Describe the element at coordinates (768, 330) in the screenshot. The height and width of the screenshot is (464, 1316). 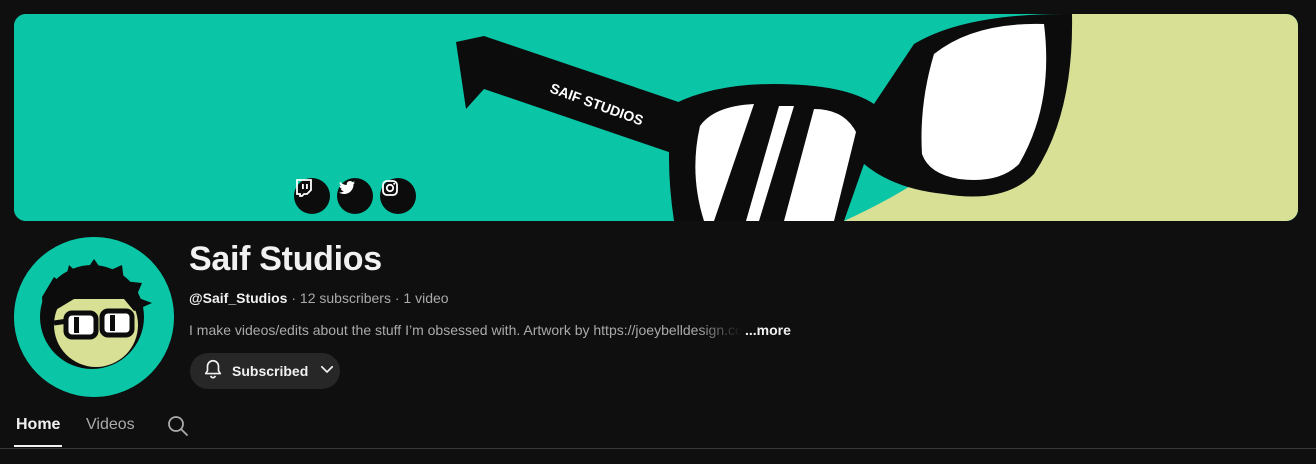
I see `more-link: ...more` at that location.